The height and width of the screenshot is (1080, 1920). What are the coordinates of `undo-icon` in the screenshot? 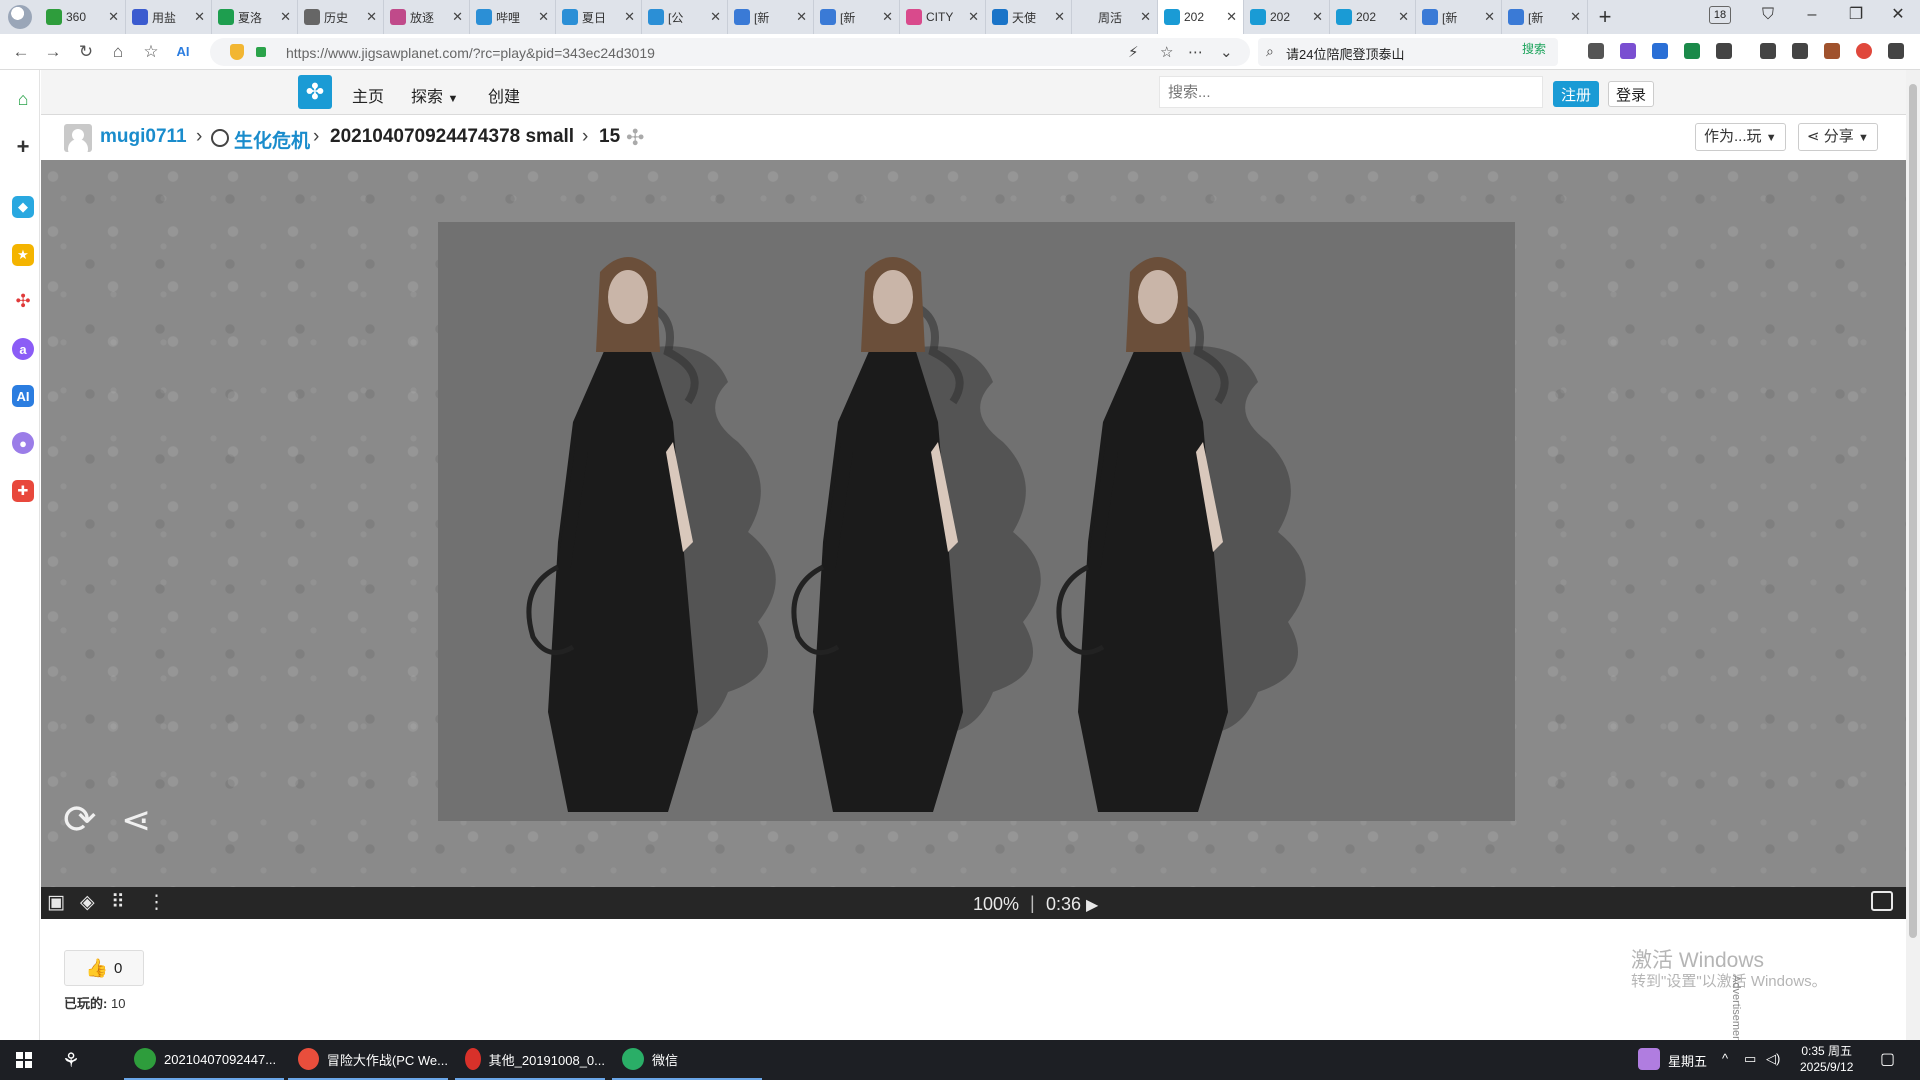 It's located at (1800, 51).